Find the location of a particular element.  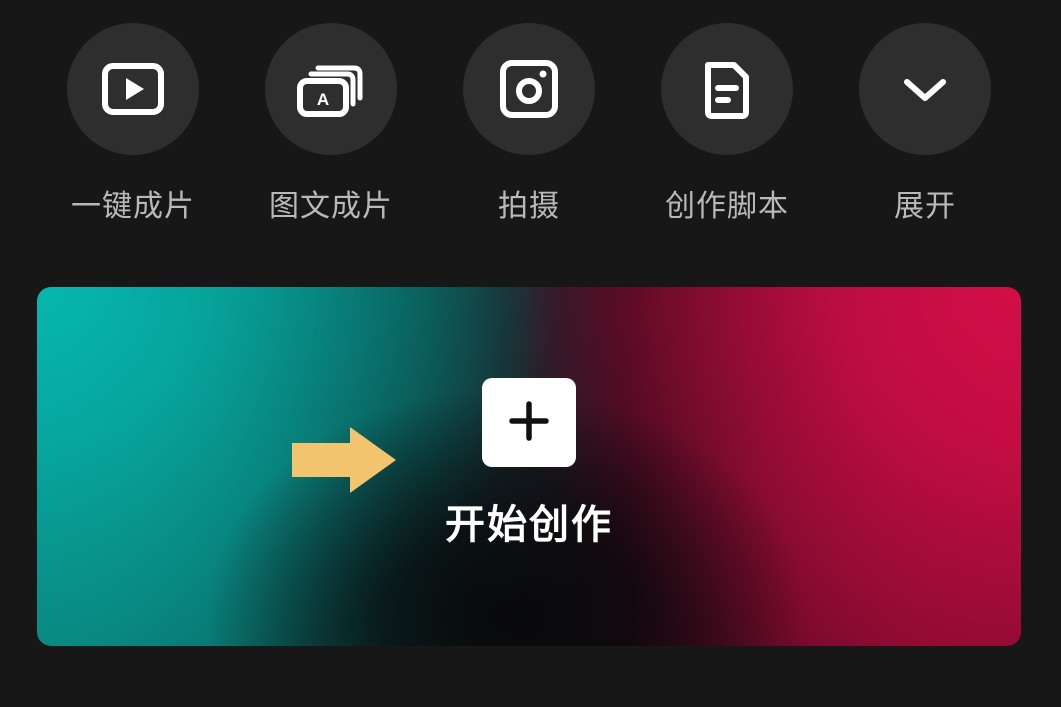

tool-label: 图文成片 is located at coordinates (331, 206).